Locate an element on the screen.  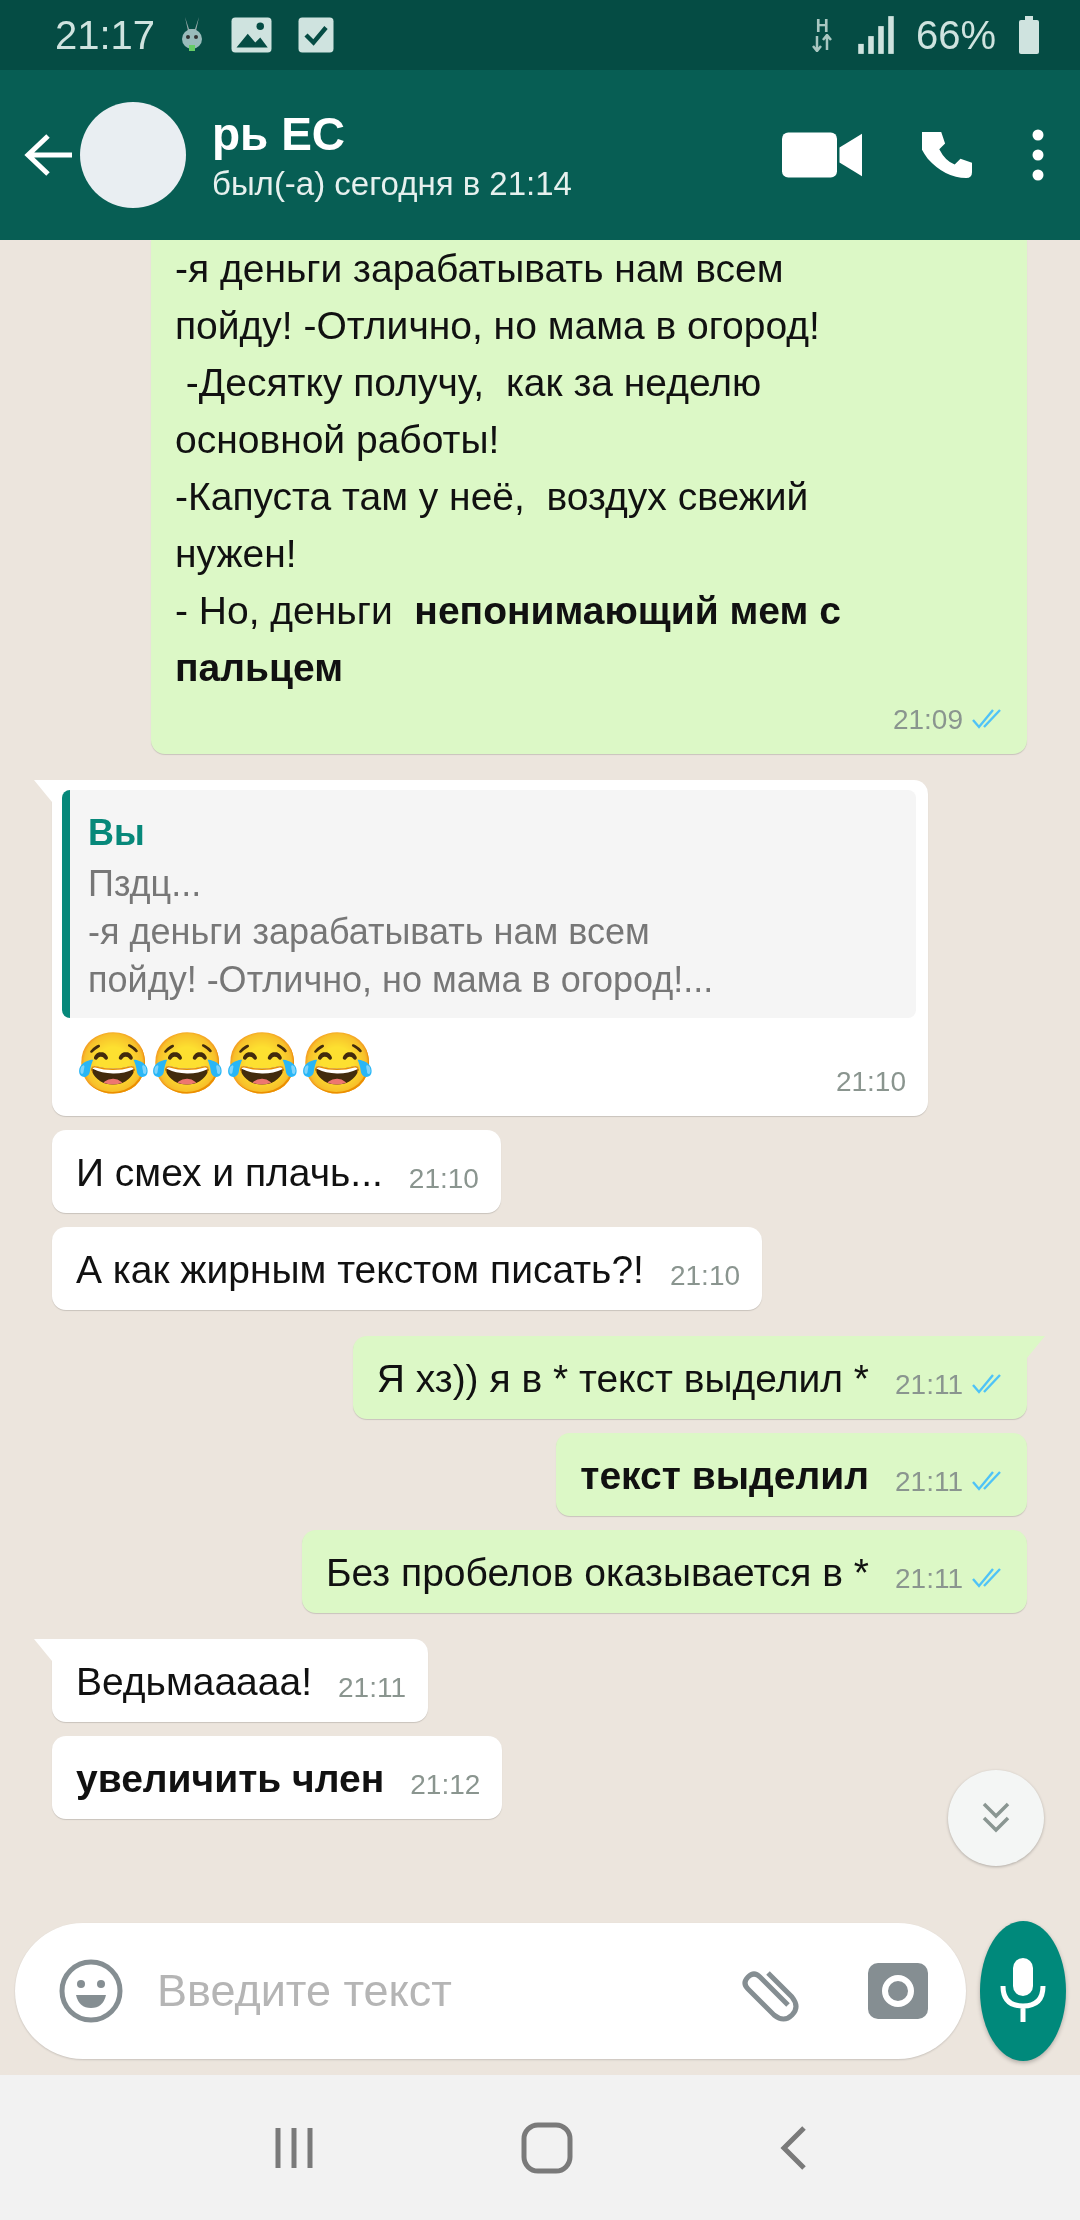
message-text: увеличить член is located at coordinates (230, 1779).